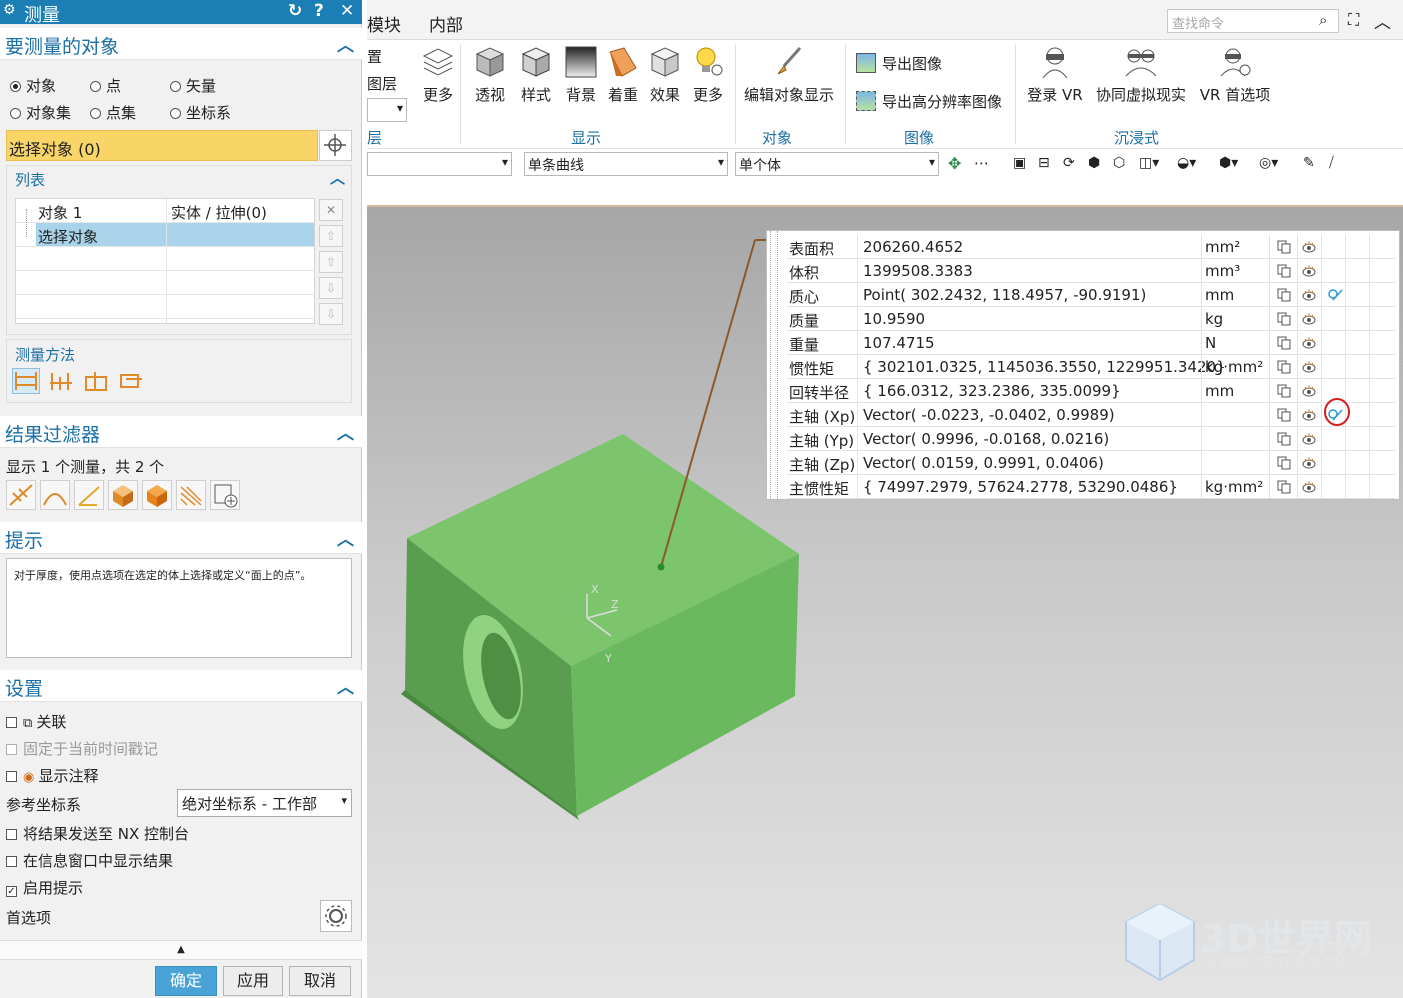 The image size is (1403, 998). What do you see at coordinates (1186, 163) in the screenshot?
I see `render-style-icon: ◒▾` at bounding box center [1186, 163].